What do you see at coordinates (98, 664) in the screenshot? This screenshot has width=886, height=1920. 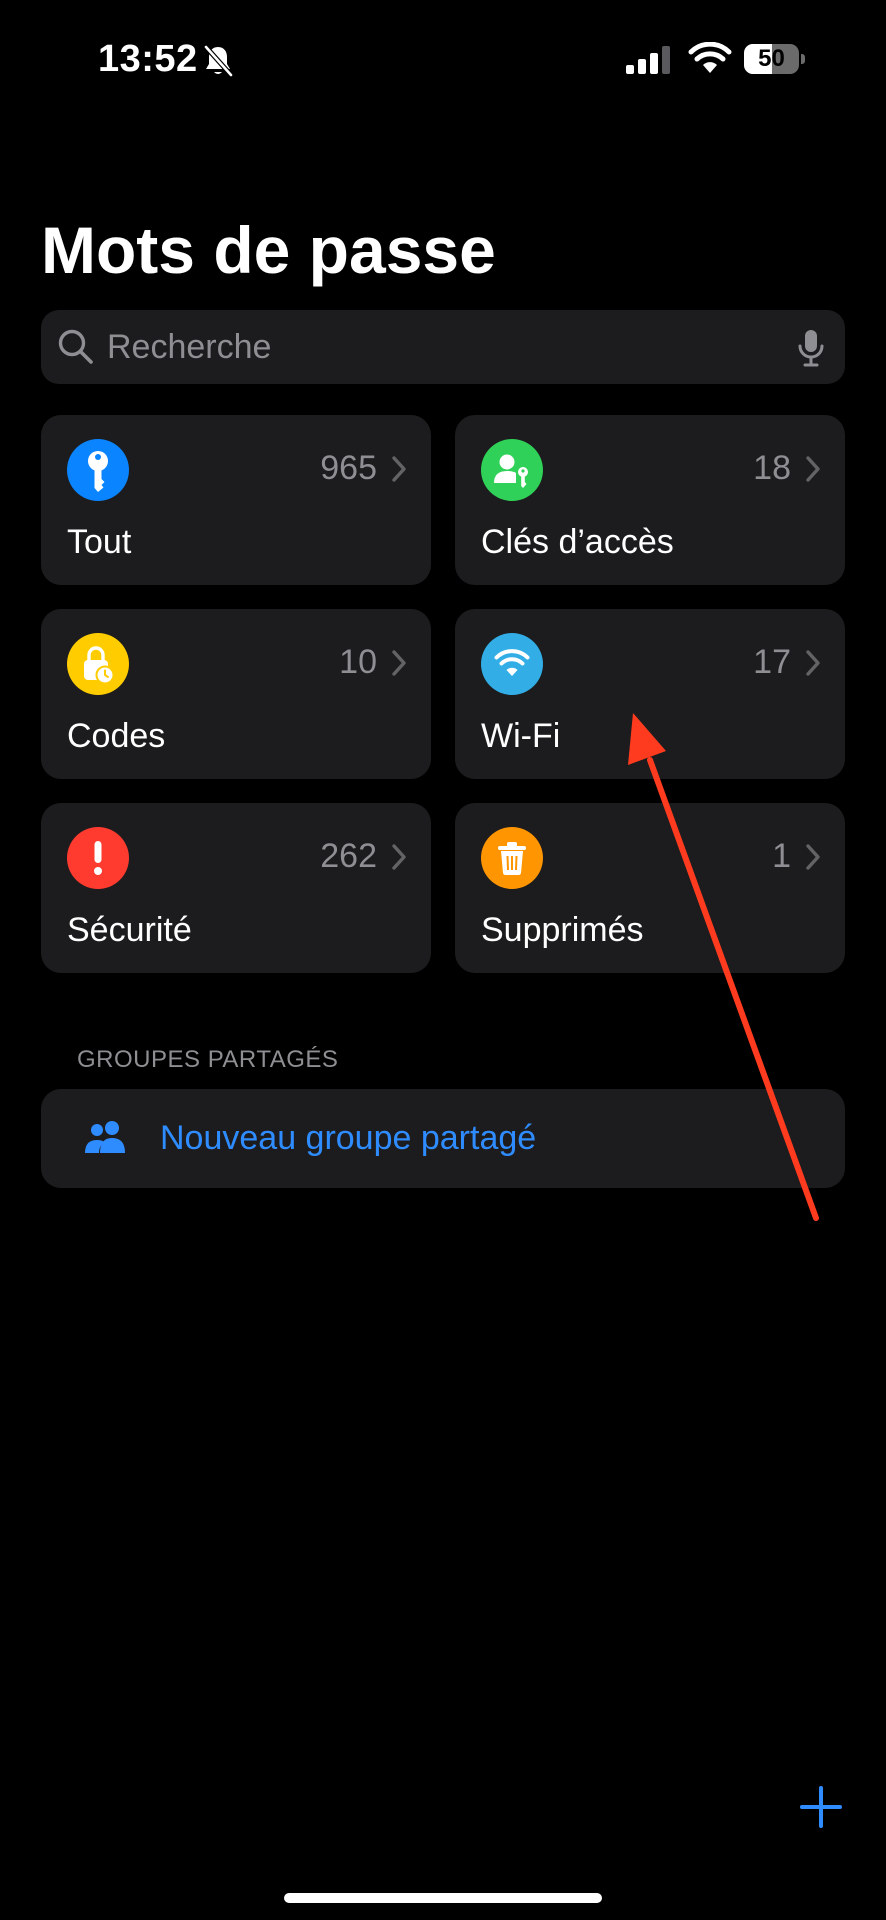 I see `lock-clock-icon` at bounding box center [98, 664].